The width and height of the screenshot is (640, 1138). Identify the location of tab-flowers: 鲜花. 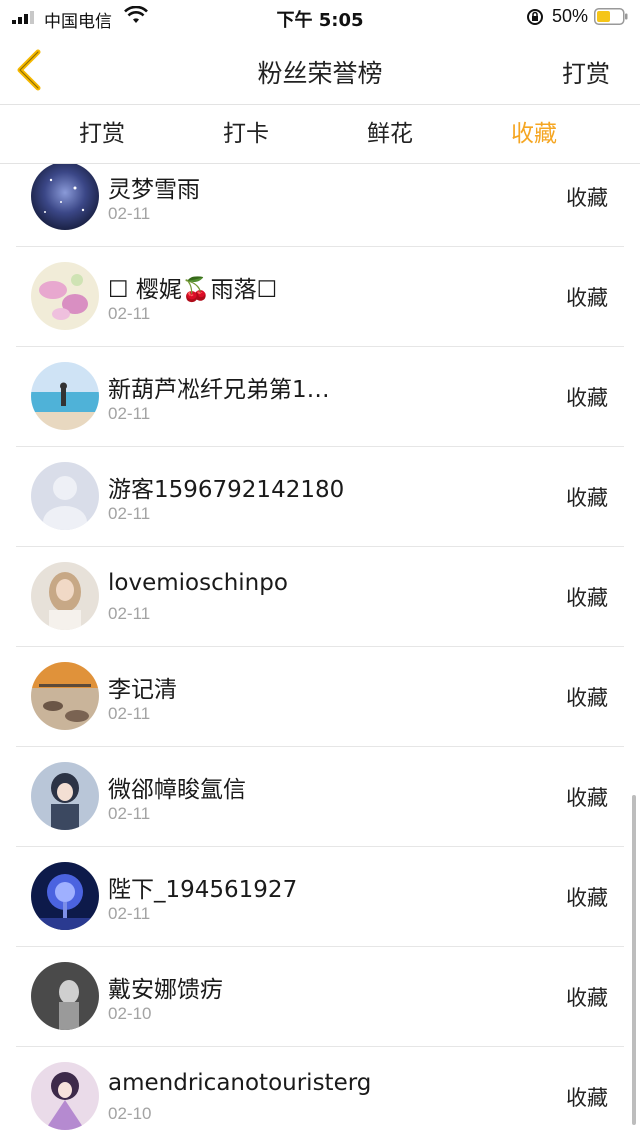
(390, 134).